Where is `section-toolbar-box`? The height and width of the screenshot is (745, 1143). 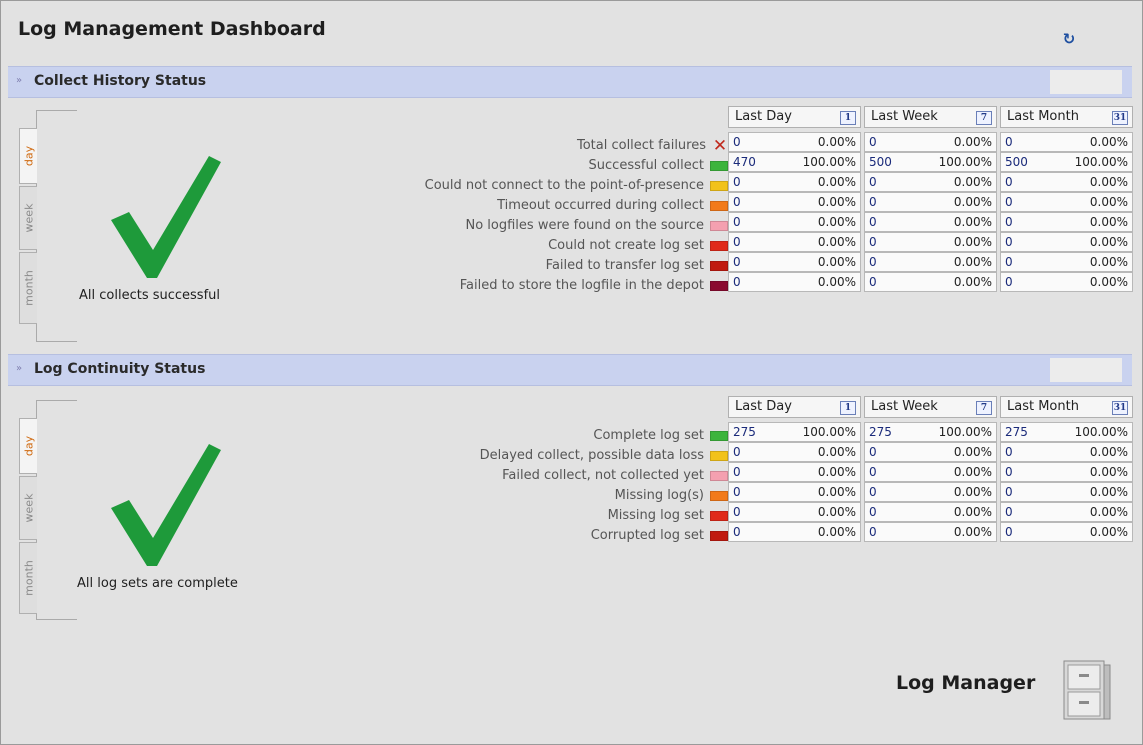 section-toolbar-box is located at coordinates (1086, 82).